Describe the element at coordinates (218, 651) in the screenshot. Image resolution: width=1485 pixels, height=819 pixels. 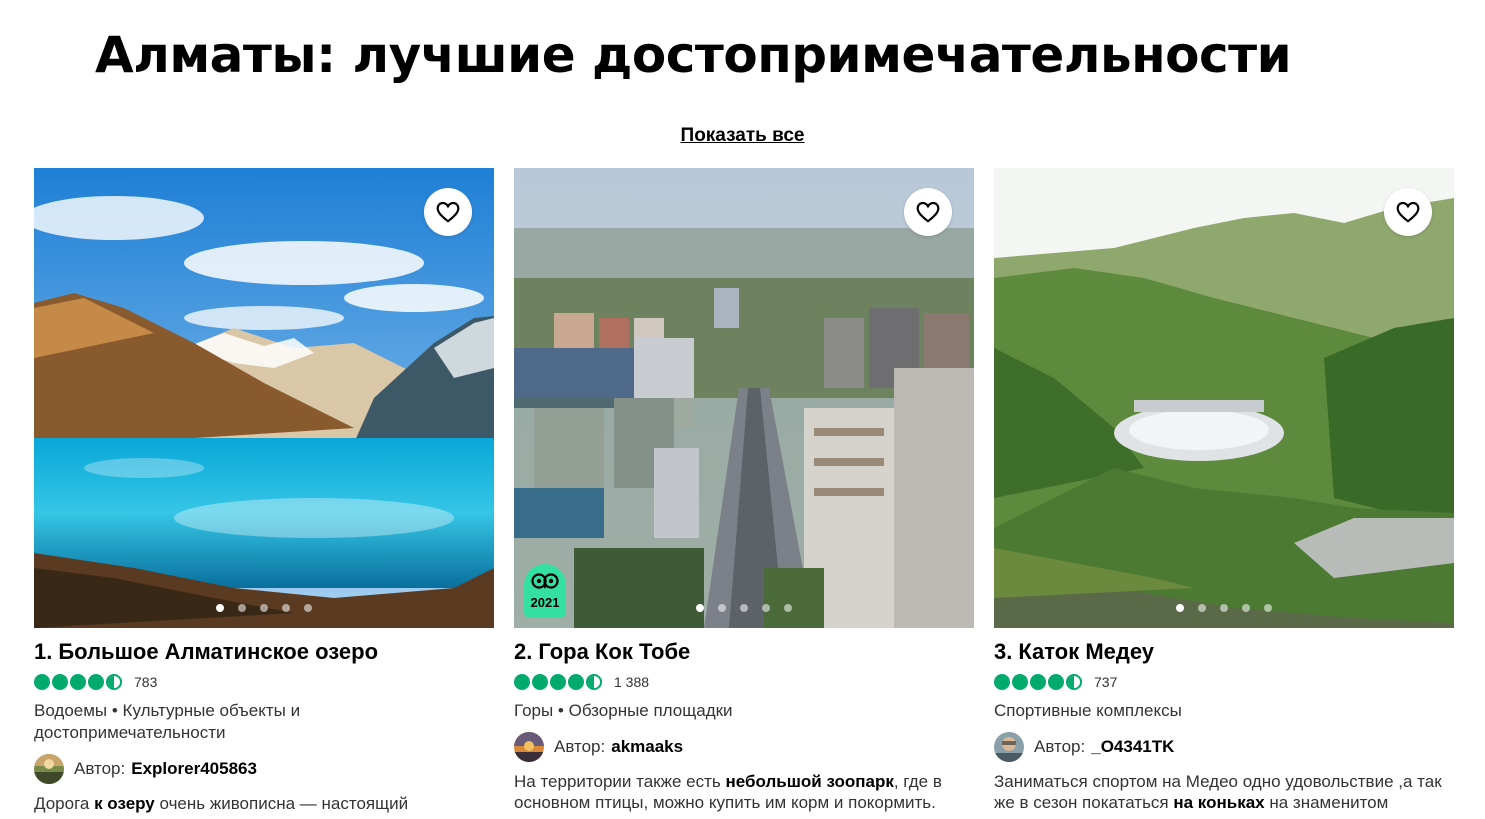
I see `attraction-name: Большое Алматинское озеро` at that location.